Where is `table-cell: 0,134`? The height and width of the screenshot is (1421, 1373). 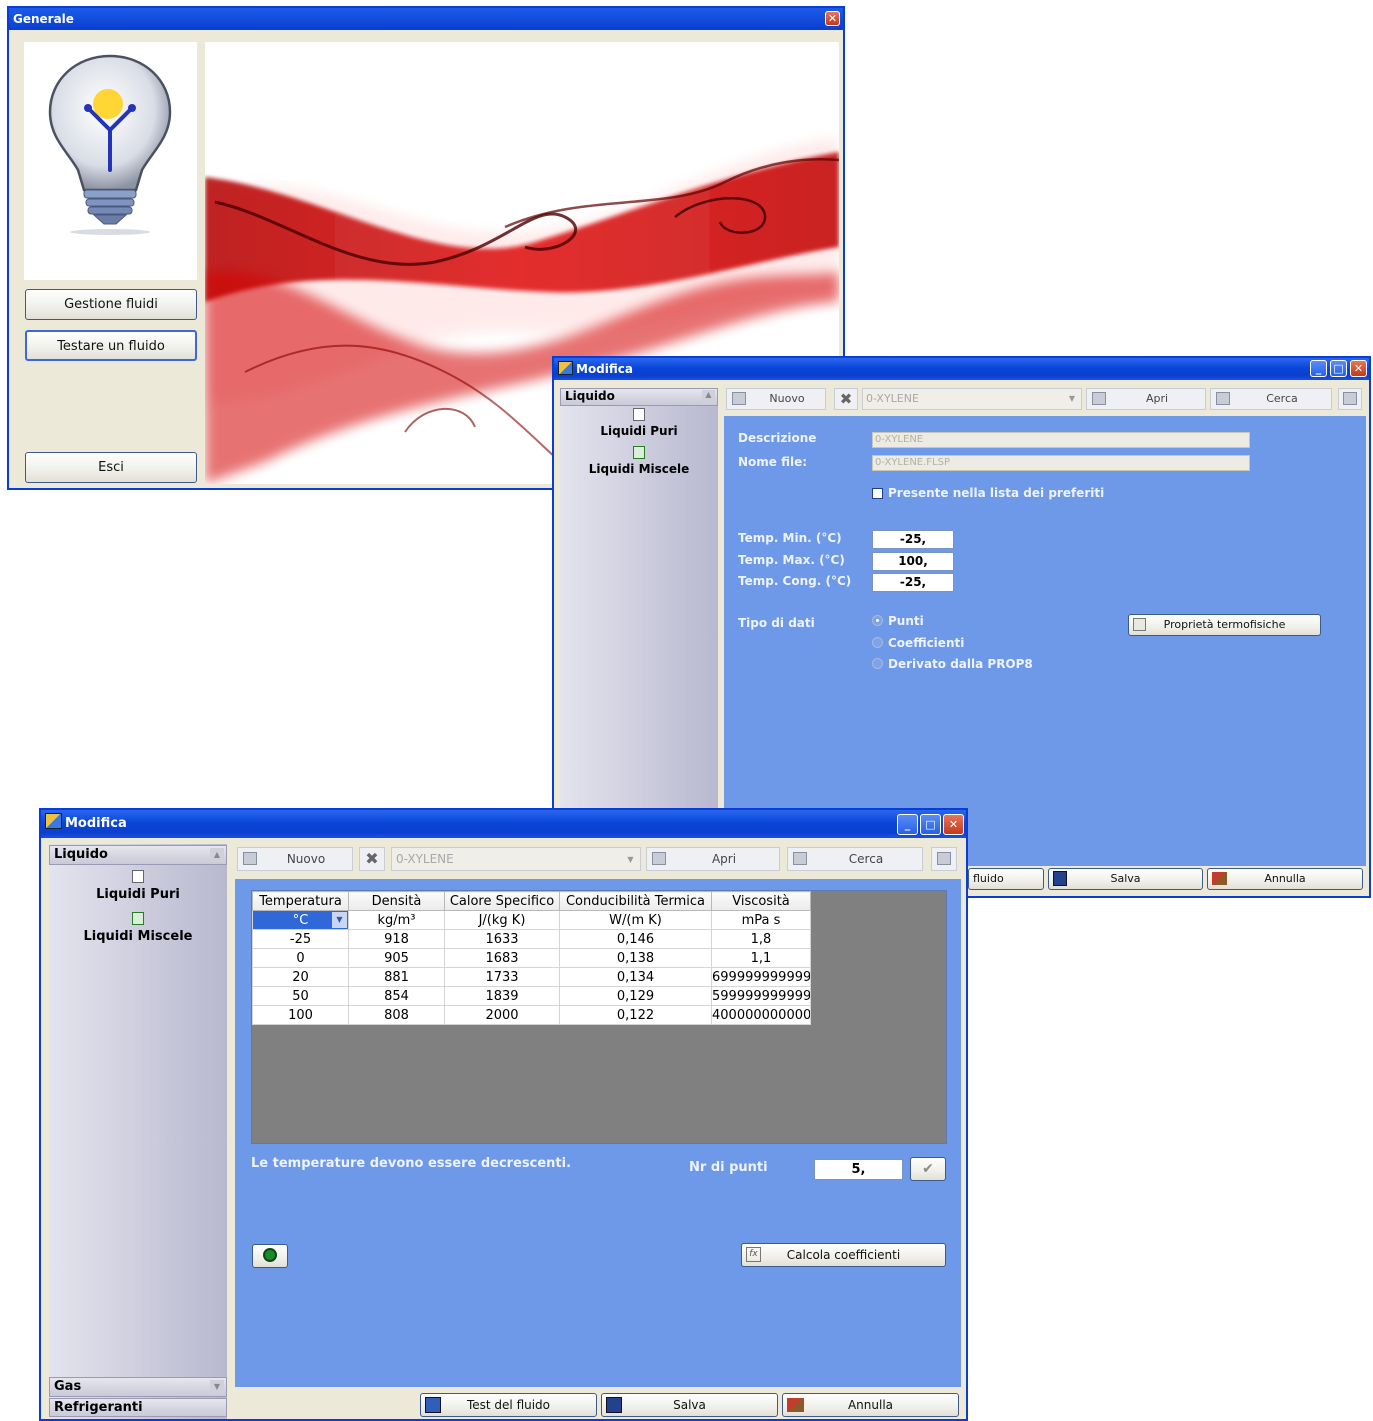
table-cell: 0,134 is located at coordinates (635, 977).